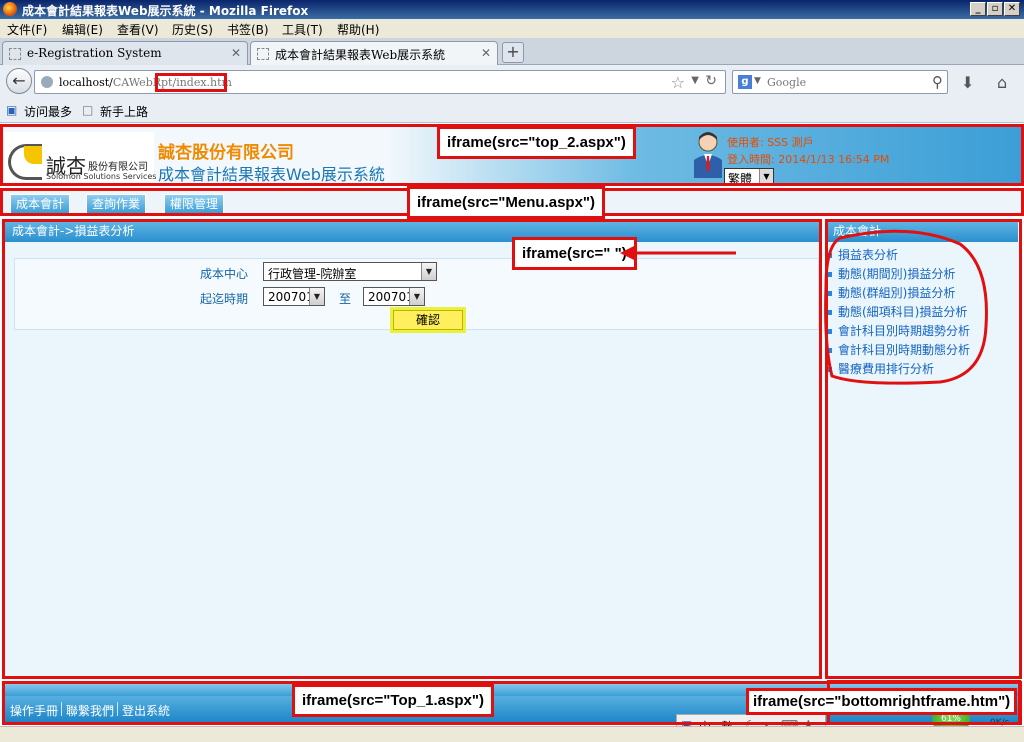  Describe the element at coordinates (536, 142) in the screenshot. I see `annotation-top-frame: iframe(src="top_2.aspx")` at that location.